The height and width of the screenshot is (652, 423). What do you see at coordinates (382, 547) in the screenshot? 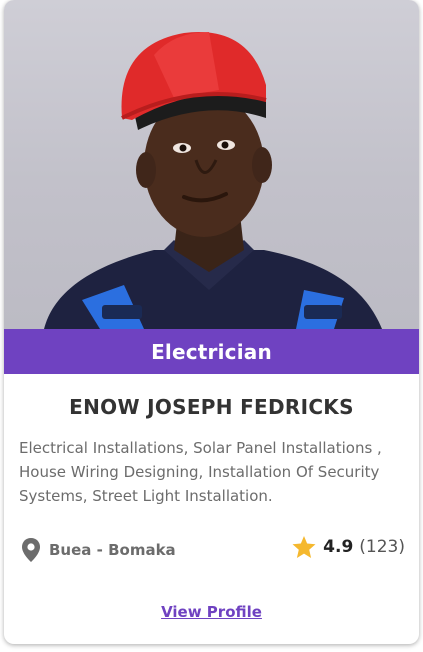
I see `rating-count: (123)` at bounding box center [382, 547].